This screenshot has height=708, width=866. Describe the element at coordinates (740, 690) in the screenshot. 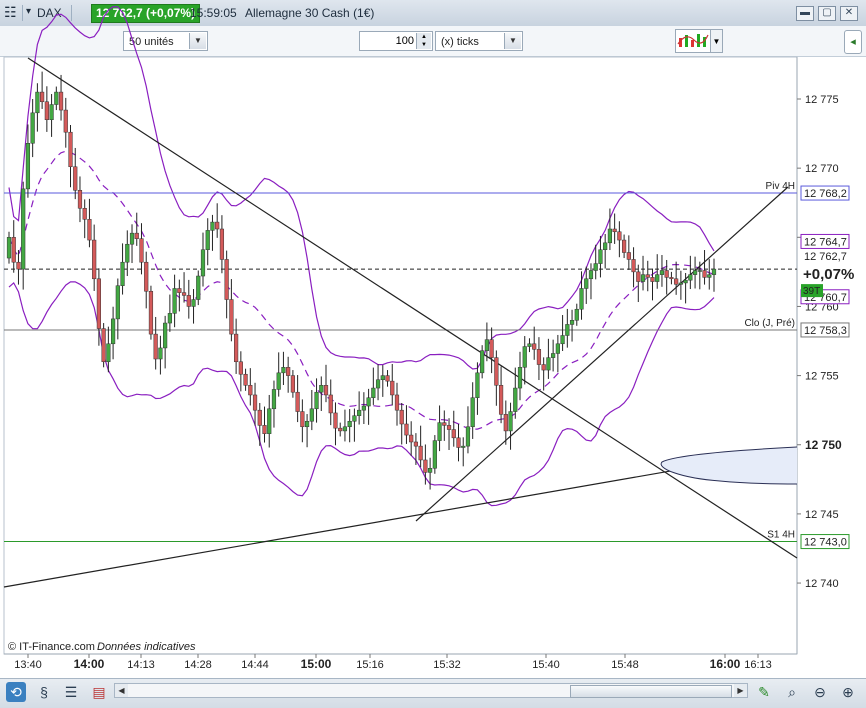

I see `scroll-right-icon: ▶` at that location.